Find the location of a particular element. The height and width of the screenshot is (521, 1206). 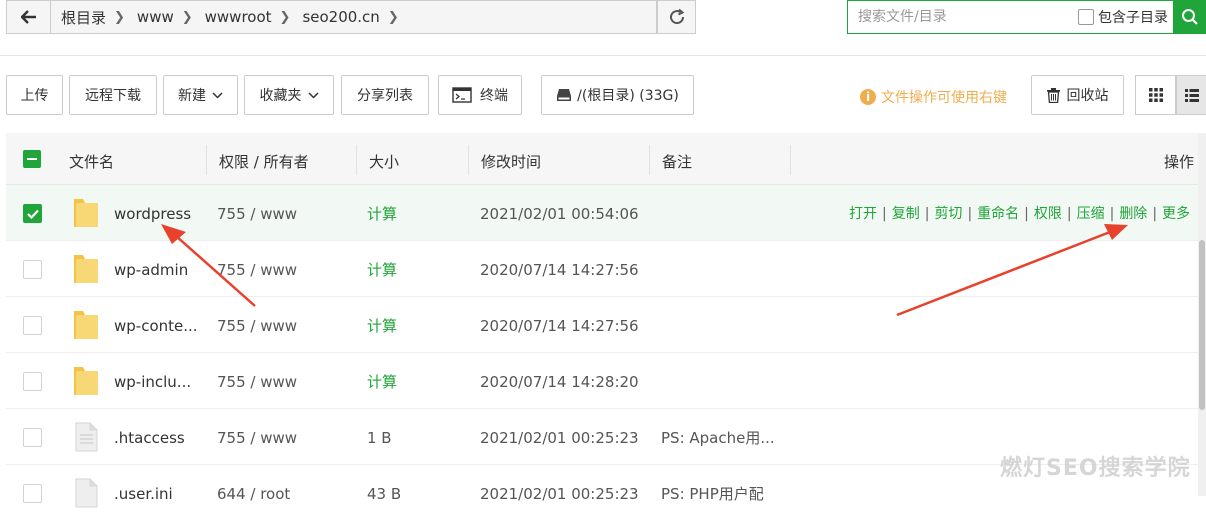

watermark: 燃灯SEO搜索学院 is located at coordinates (1095, 468).